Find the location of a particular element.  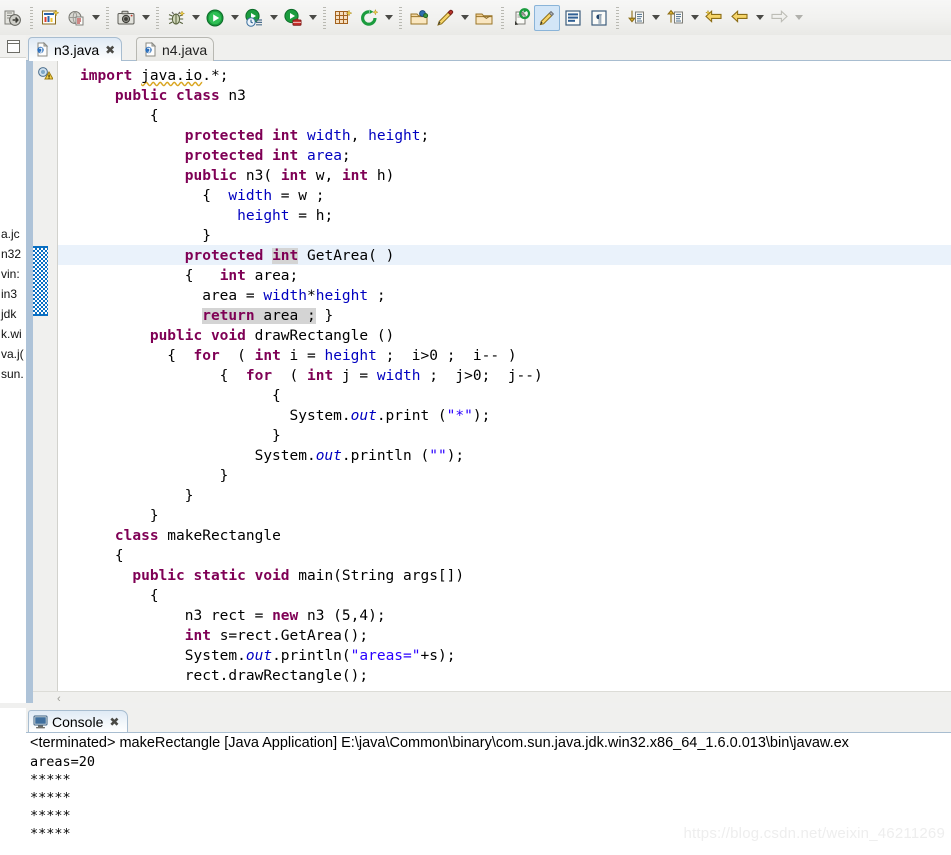

open-type-icon is located at coordinates (13, 18).